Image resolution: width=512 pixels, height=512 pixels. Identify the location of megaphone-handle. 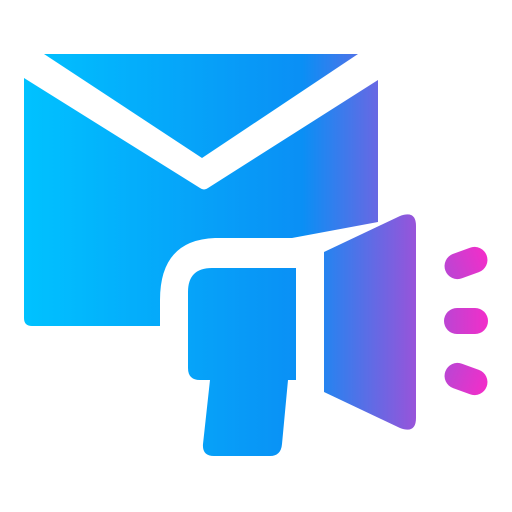
(242, 362).